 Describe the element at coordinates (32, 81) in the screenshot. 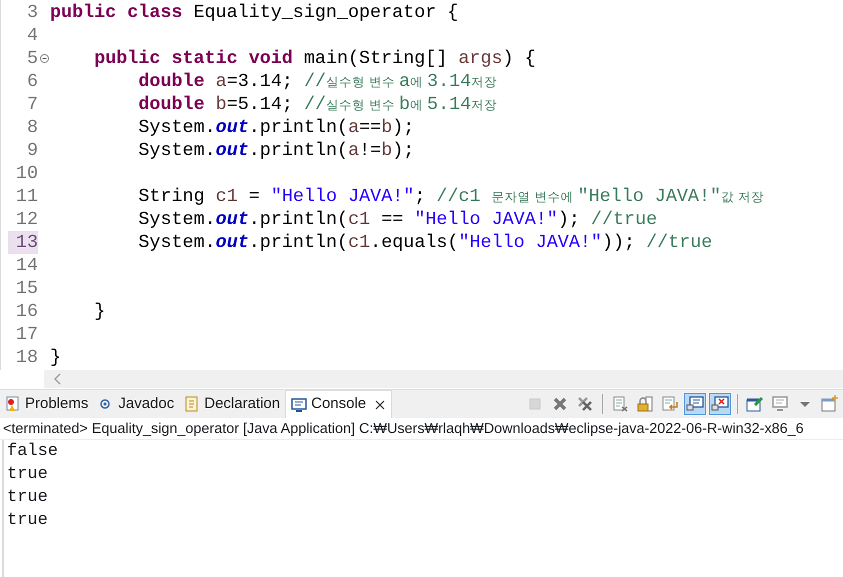

I see `line-number: 6` at that location.